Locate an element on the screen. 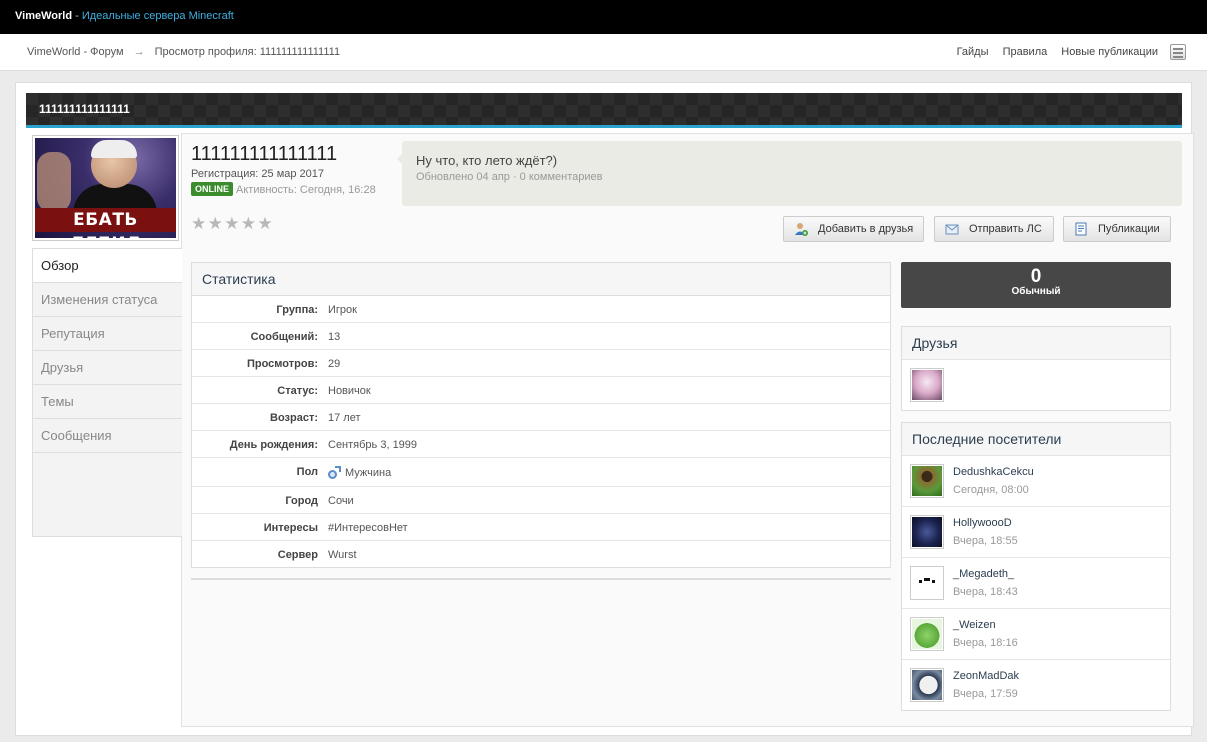 The height and width of the screenshot is (742, 1207). visitor-time: Вчера, 18:16 is located at coordinates (985, 643).